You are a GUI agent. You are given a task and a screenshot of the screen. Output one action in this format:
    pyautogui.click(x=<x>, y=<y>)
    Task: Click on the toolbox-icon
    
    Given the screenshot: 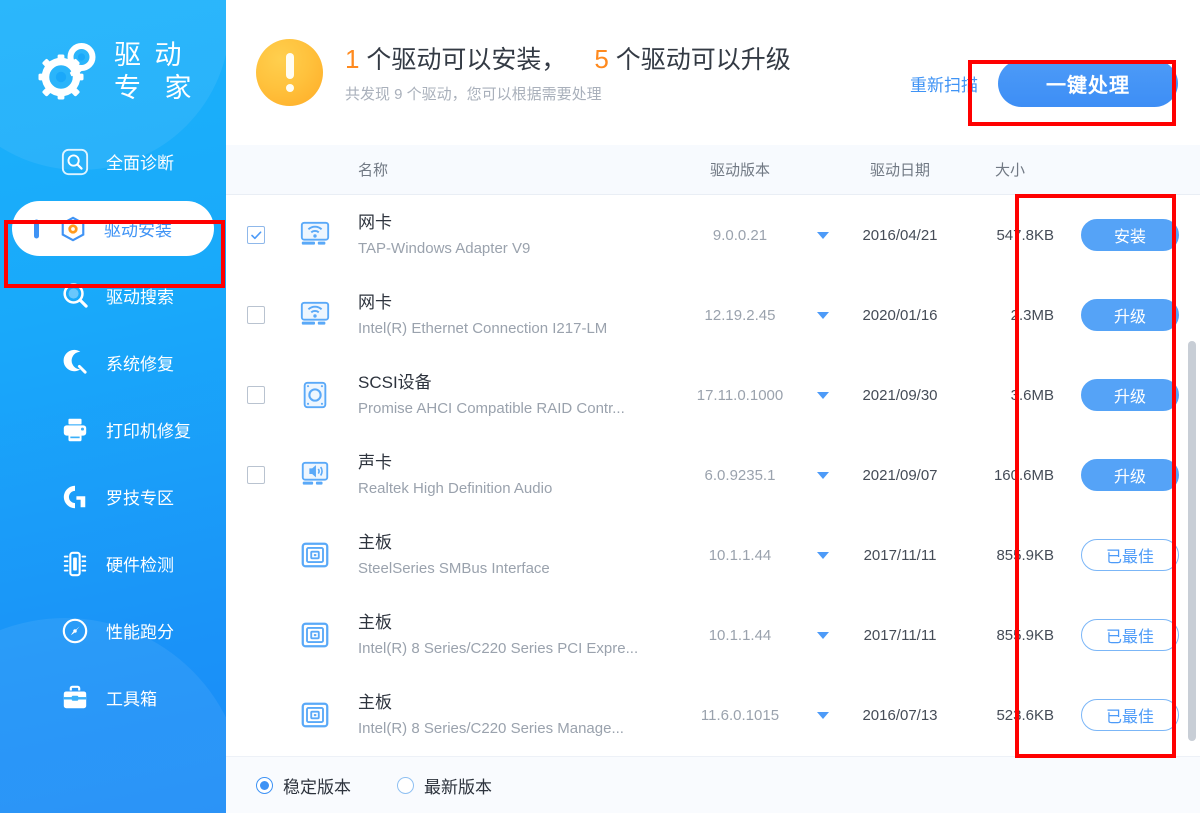 What is the action you would take?
    pyautogui.click(x=75, y=698)
    